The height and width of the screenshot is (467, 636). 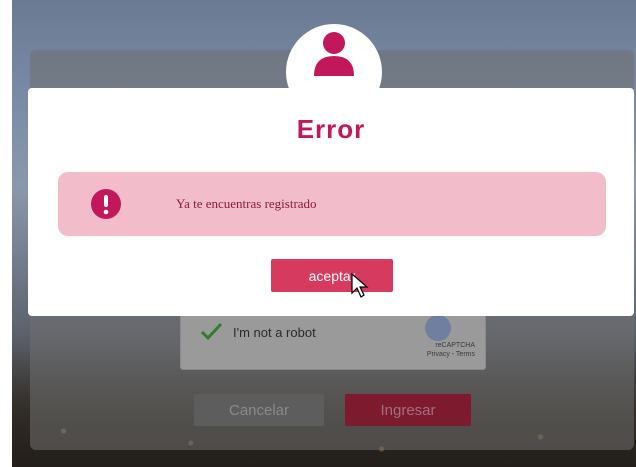 I want to click on recaptcha-links: Privacy - Terms, so click(x=451, y=354).